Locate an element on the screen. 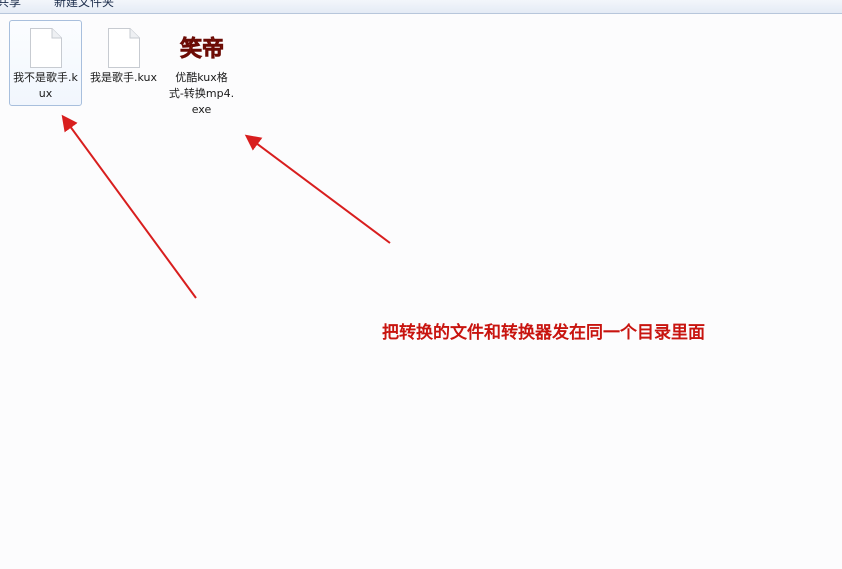 The height and width of the screenshot is (569, 842). arrow-to-kux-file is located at coordinates (129, 206).